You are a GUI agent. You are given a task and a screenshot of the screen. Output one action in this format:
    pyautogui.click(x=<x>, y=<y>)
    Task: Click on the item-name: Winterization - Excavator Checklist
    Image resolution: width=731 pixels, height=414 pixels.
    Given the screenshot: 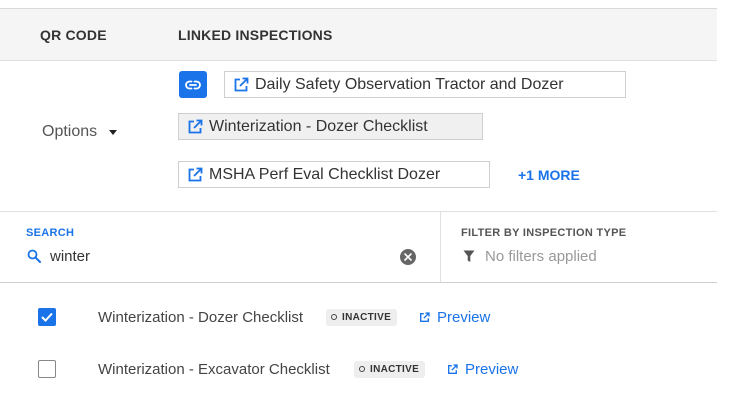 What is the action you would take?
    pyautogui.click(x=214, y=369)
    